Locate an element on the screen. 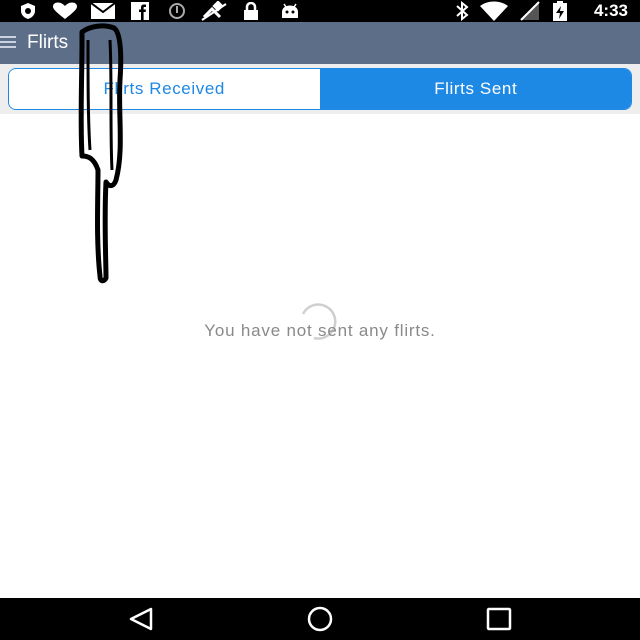 The image size is (640, 640). tab-flirts-received: Flirts Received is located at coordinates (164, 89).